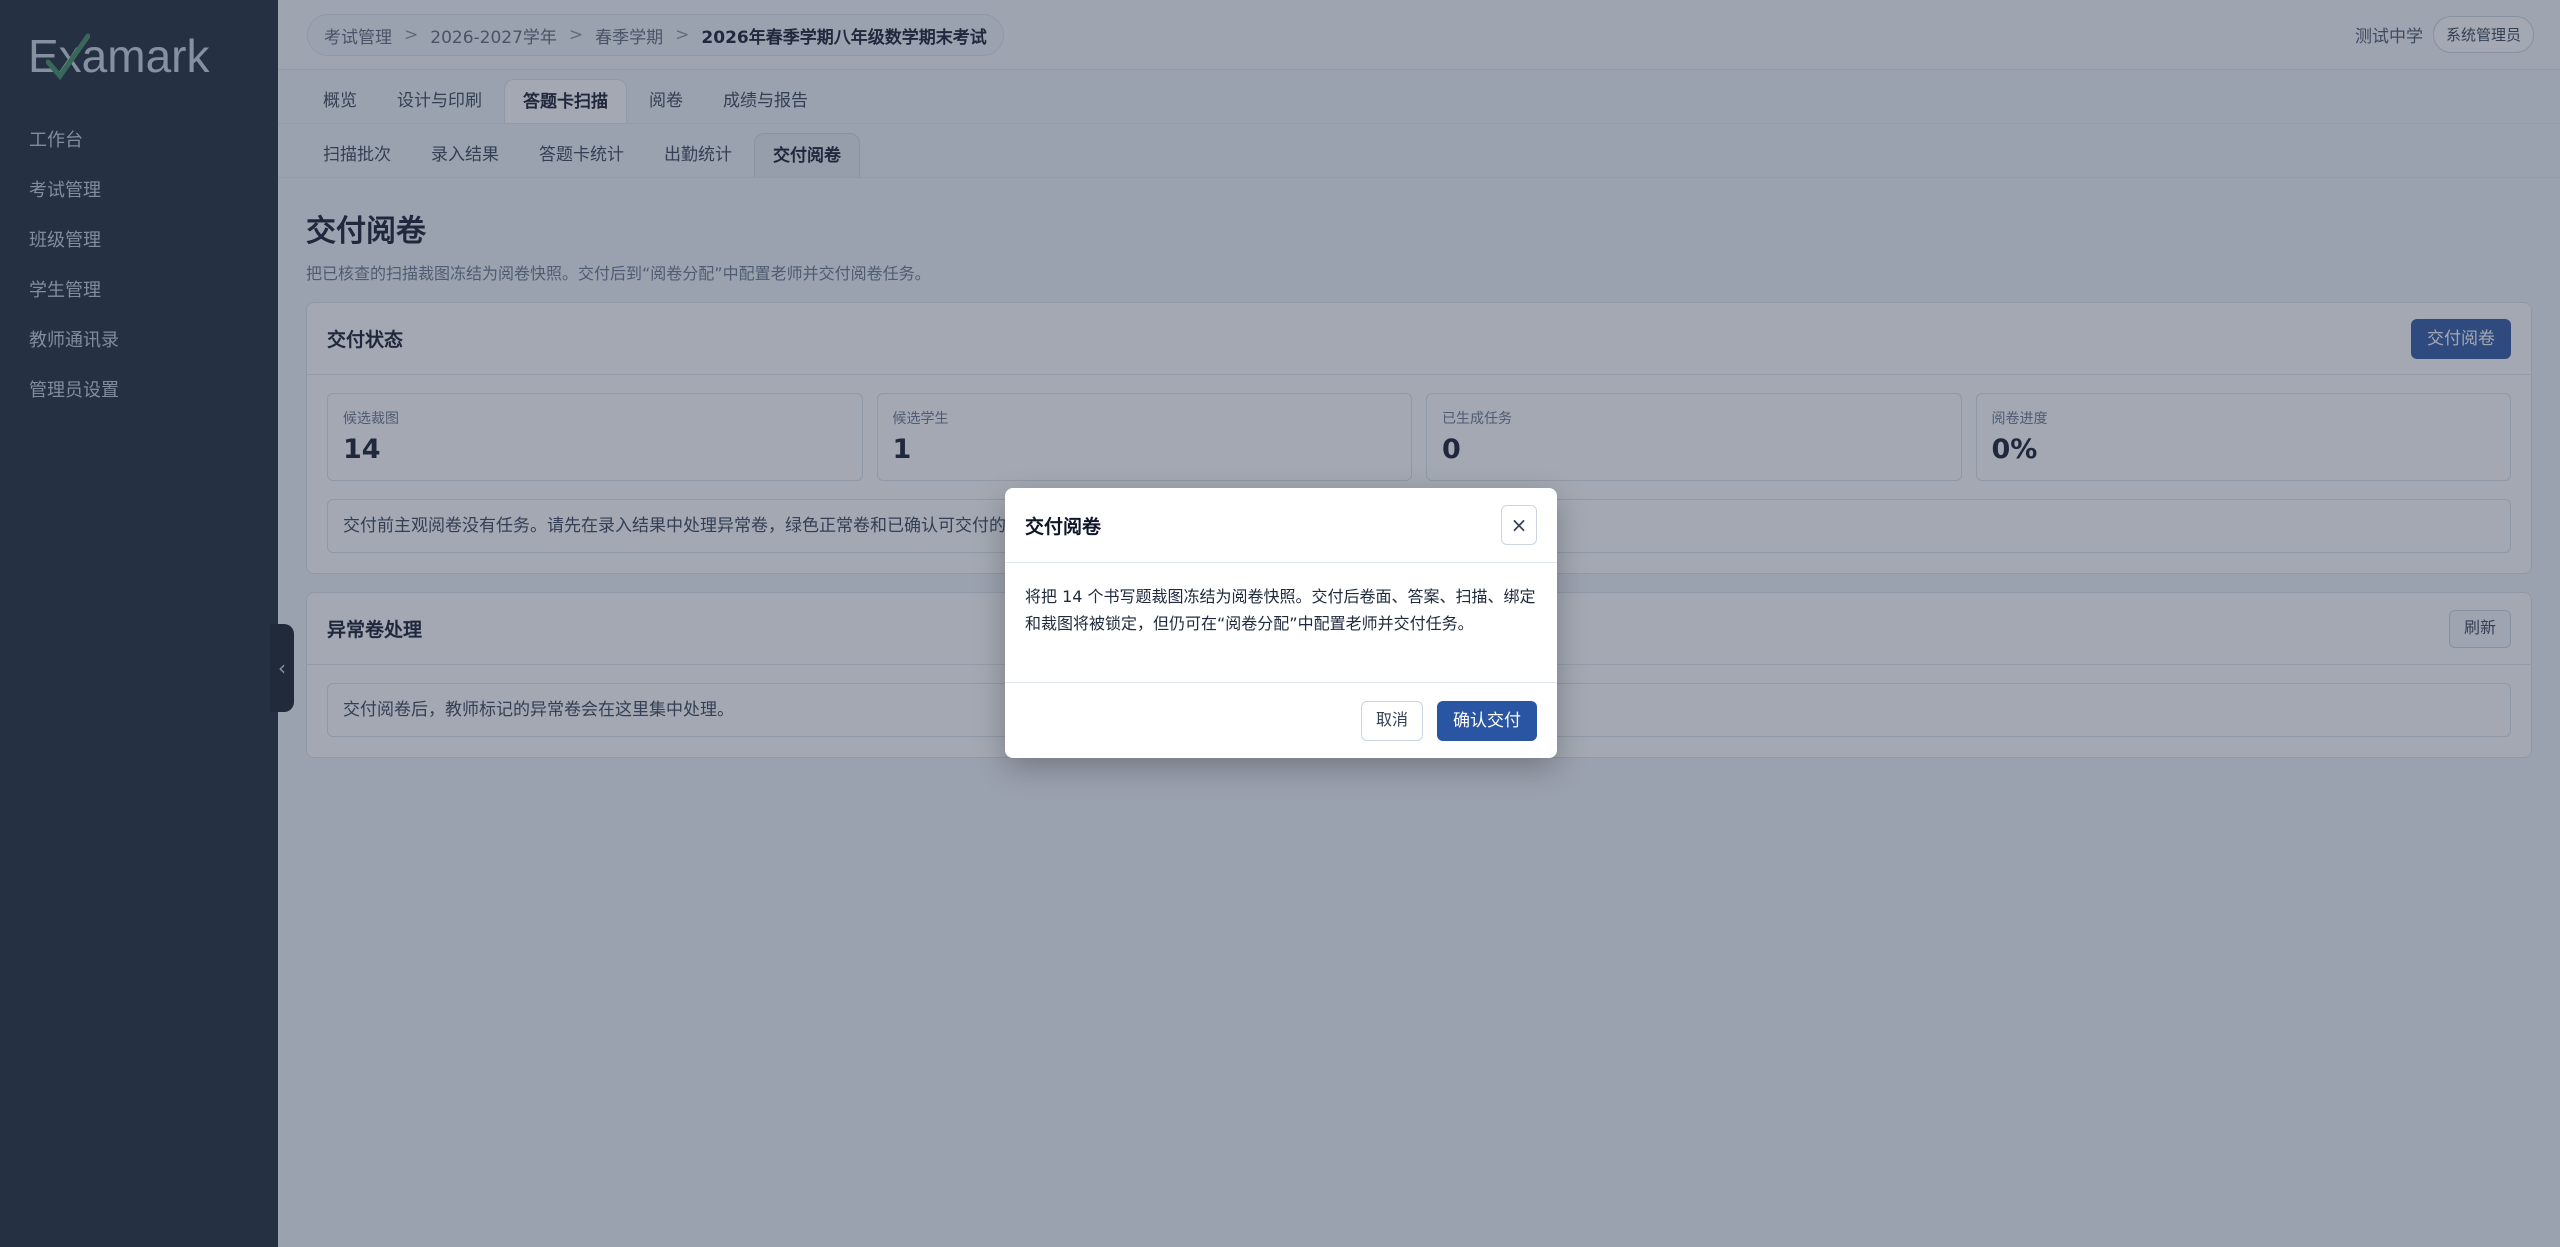 The height and width of the screenshot is (1247, 2560). Describe the element at coordinates (1281, 525) in the screenshot. I see `modal-header: 交付阅卷 ×` at that location.